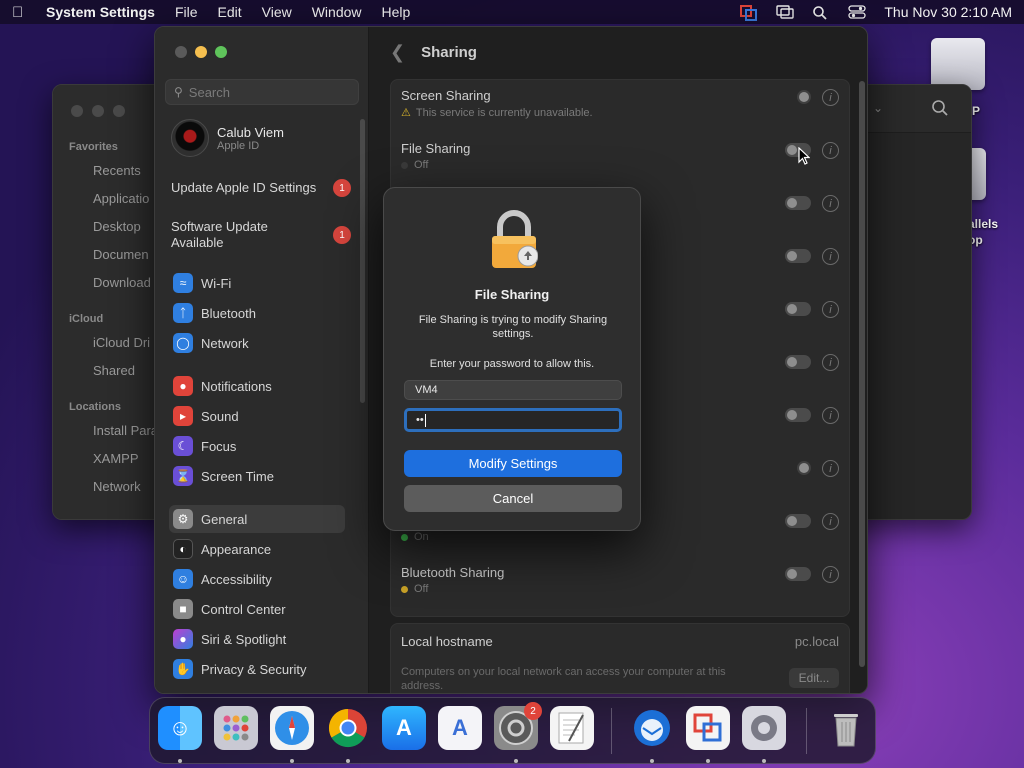 The image size is (1024, 768). What do you see at coordinates (230, 12) in the screenshot?
I see `menu-edit: Edit` at bounding box center [230, 12].